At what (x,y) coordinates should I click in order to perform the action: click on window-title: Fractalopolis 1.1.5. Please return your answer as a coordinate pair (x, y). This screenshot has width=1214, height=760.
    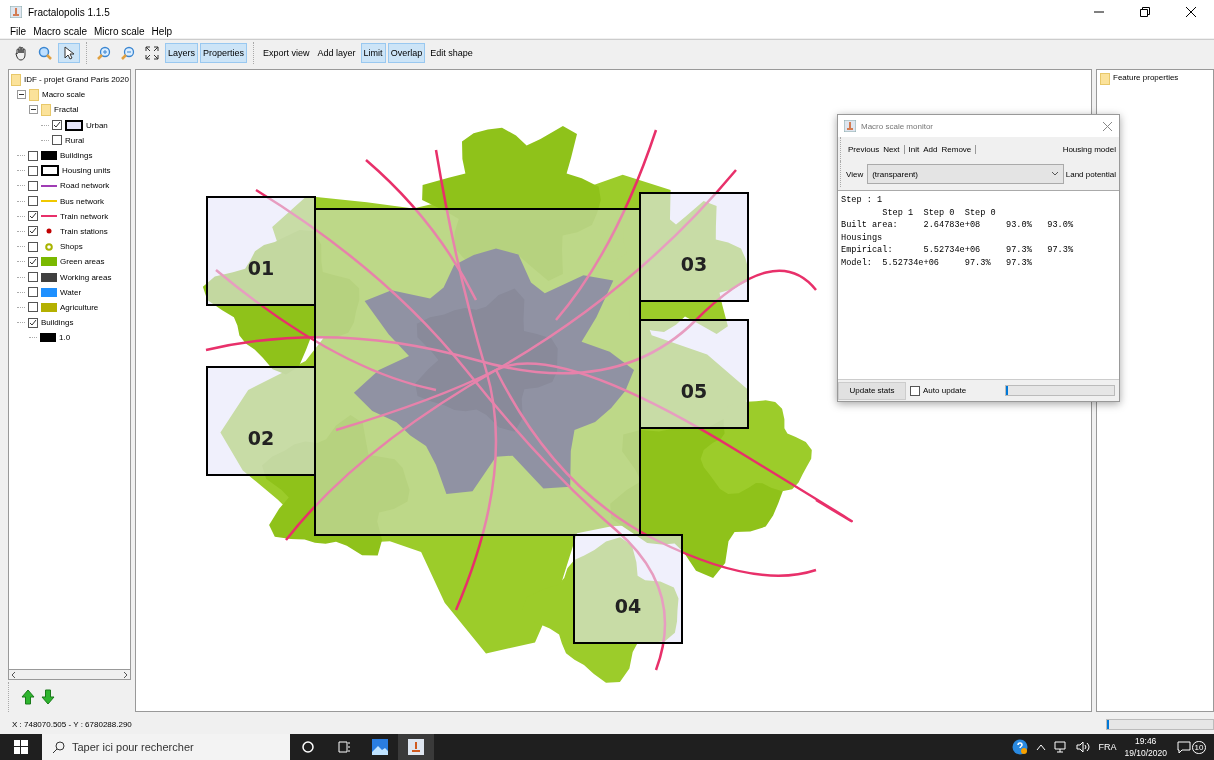
    Looking at the image, I should click on (69, 12).